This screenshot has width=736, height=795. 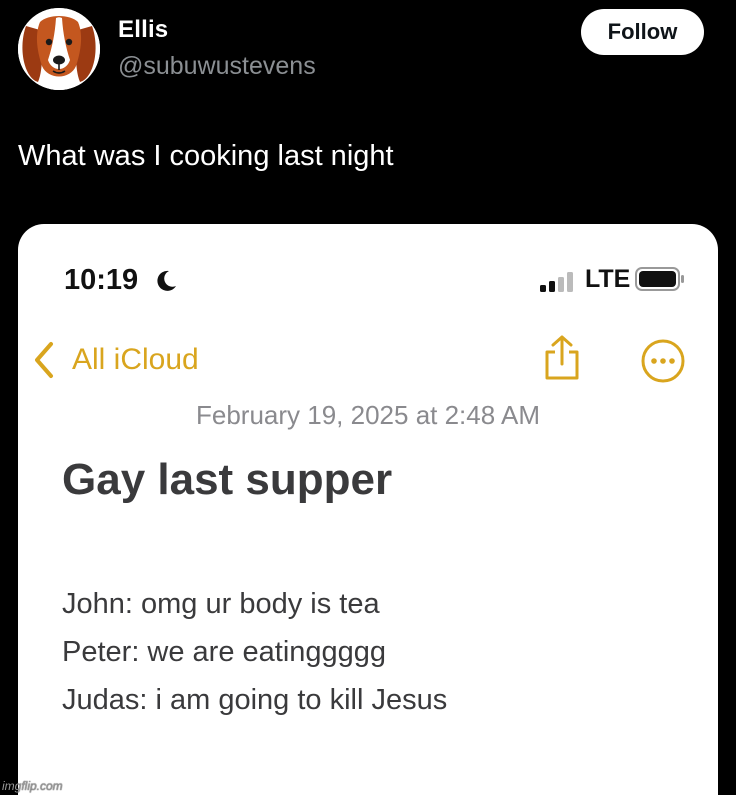 I want to click on more-options-icon, so click(x=663, y=361).